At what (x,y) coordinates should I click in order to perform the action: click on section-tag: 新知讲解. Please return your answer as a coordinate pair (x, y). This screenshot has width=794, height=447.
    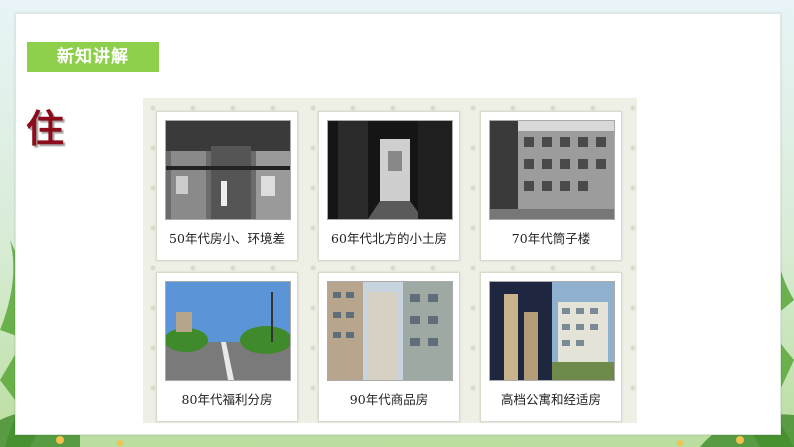
    Looking at the image, I should click on (93, 57).